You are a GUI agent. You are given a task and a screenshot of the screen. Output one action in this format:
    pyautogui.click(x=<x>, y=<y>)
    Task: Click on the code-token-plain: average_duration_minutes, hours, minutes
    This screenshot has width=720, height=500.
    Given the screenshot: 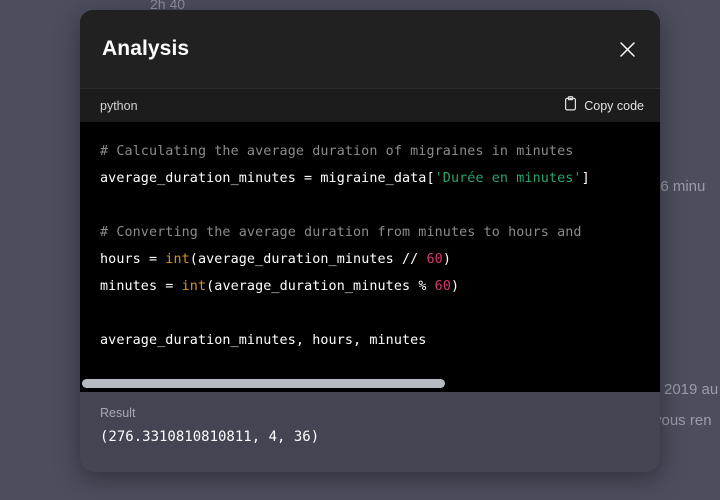 What is the action you would take?
    pyautogui.click(x=263, y=340)
    